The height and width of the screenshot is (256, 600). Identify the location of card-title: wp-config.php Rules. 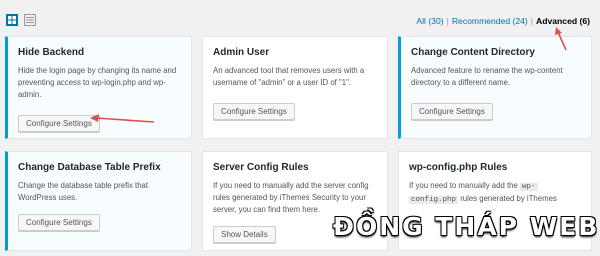
(458, 167).